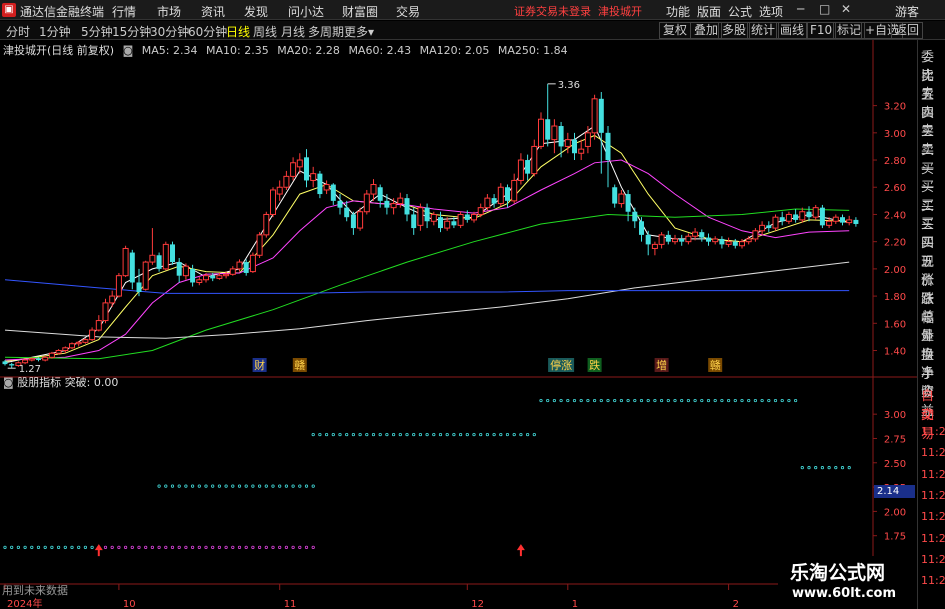  What do you see at coordinates (569, 85) in the screenshot?
I see `high-annotation: 3.36` at bounding box center [569, 85].